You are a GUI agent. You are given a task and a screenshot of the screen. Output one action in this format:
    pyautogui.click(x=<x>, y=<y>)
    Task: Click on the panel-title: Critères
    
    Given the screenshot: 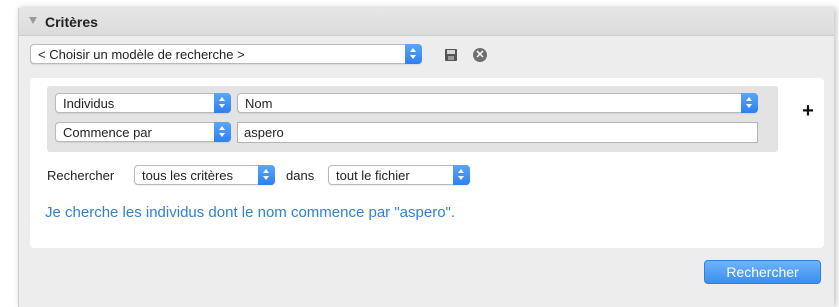 What is the action you would take?
    pyautogui.click(x=71, y=22)
    